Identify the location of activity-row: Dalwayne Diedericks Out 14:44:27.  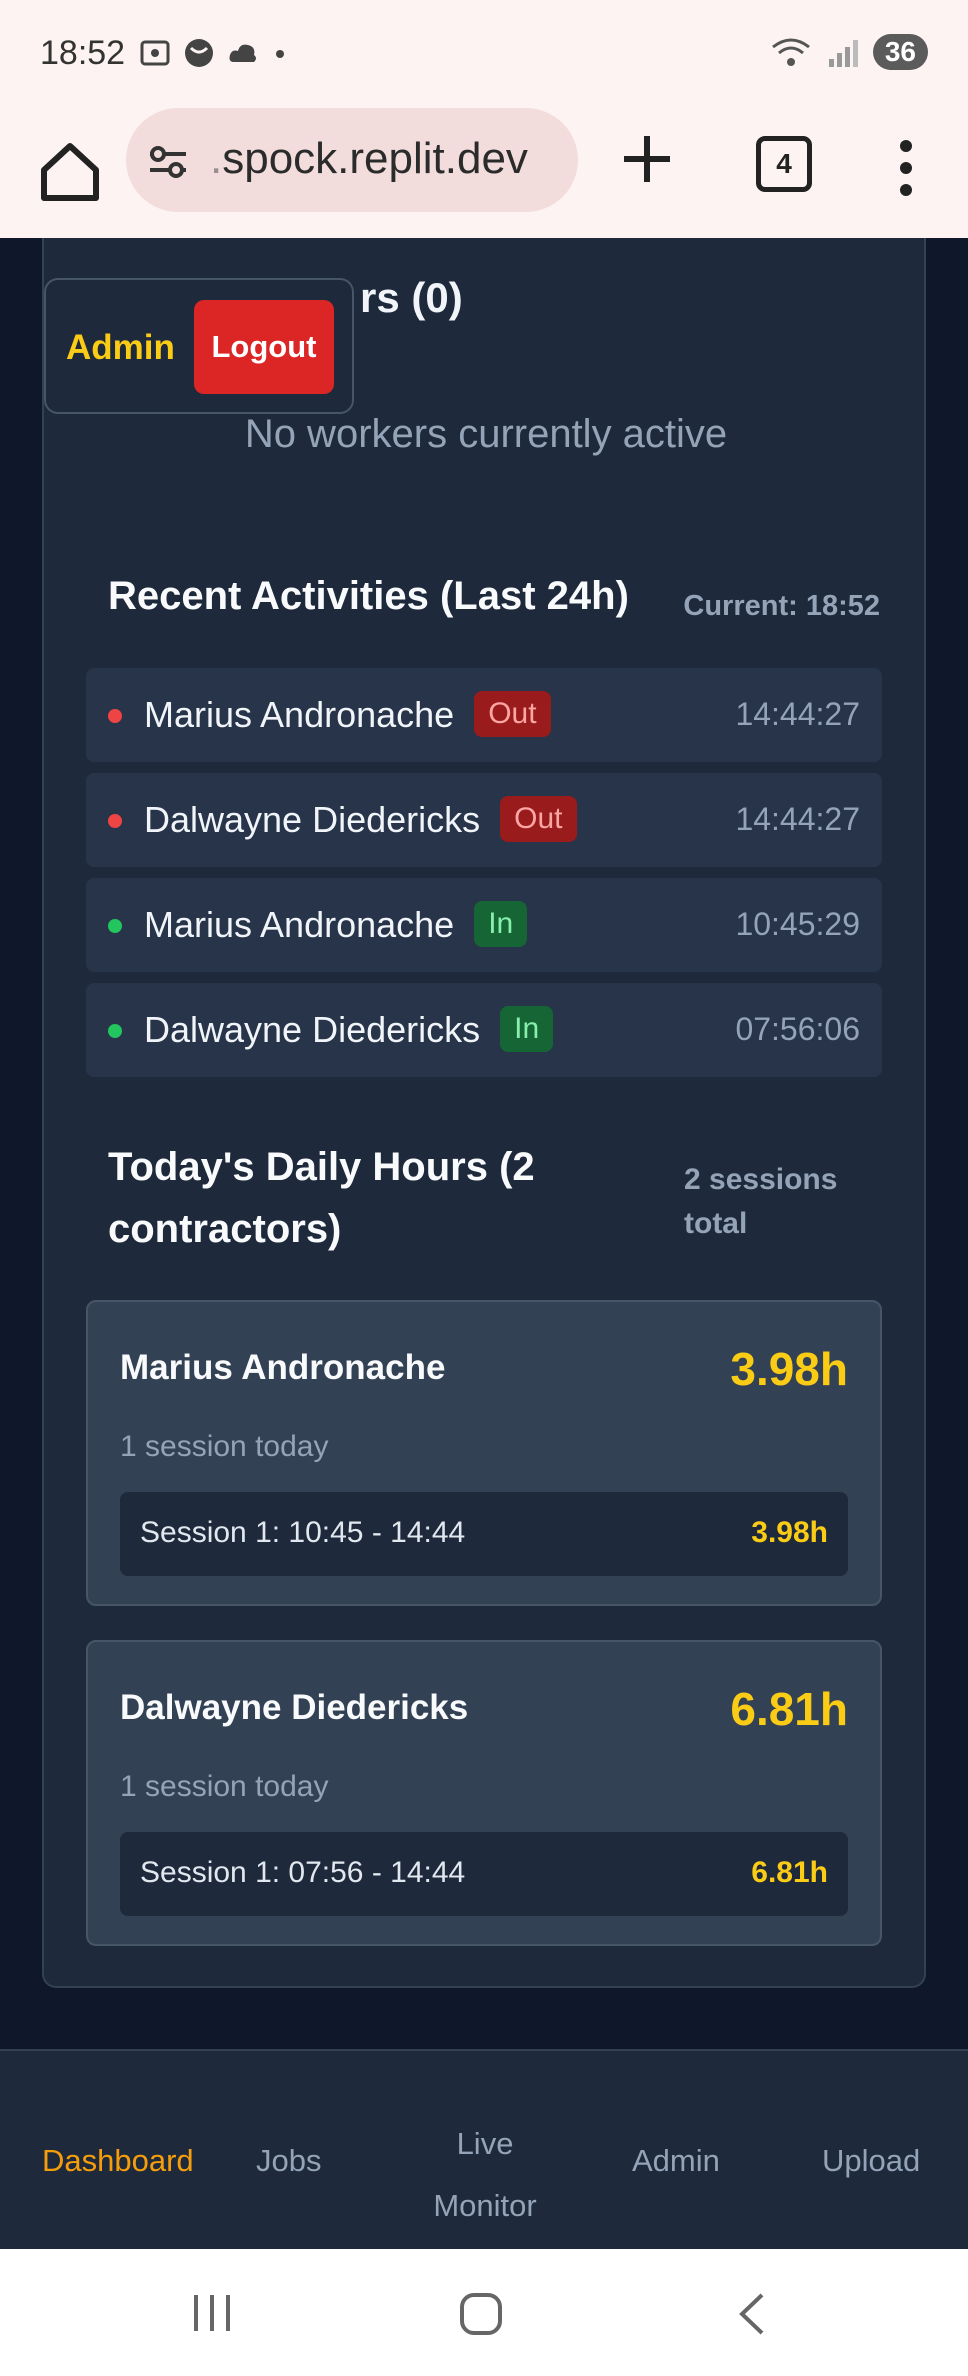
(484, 820).